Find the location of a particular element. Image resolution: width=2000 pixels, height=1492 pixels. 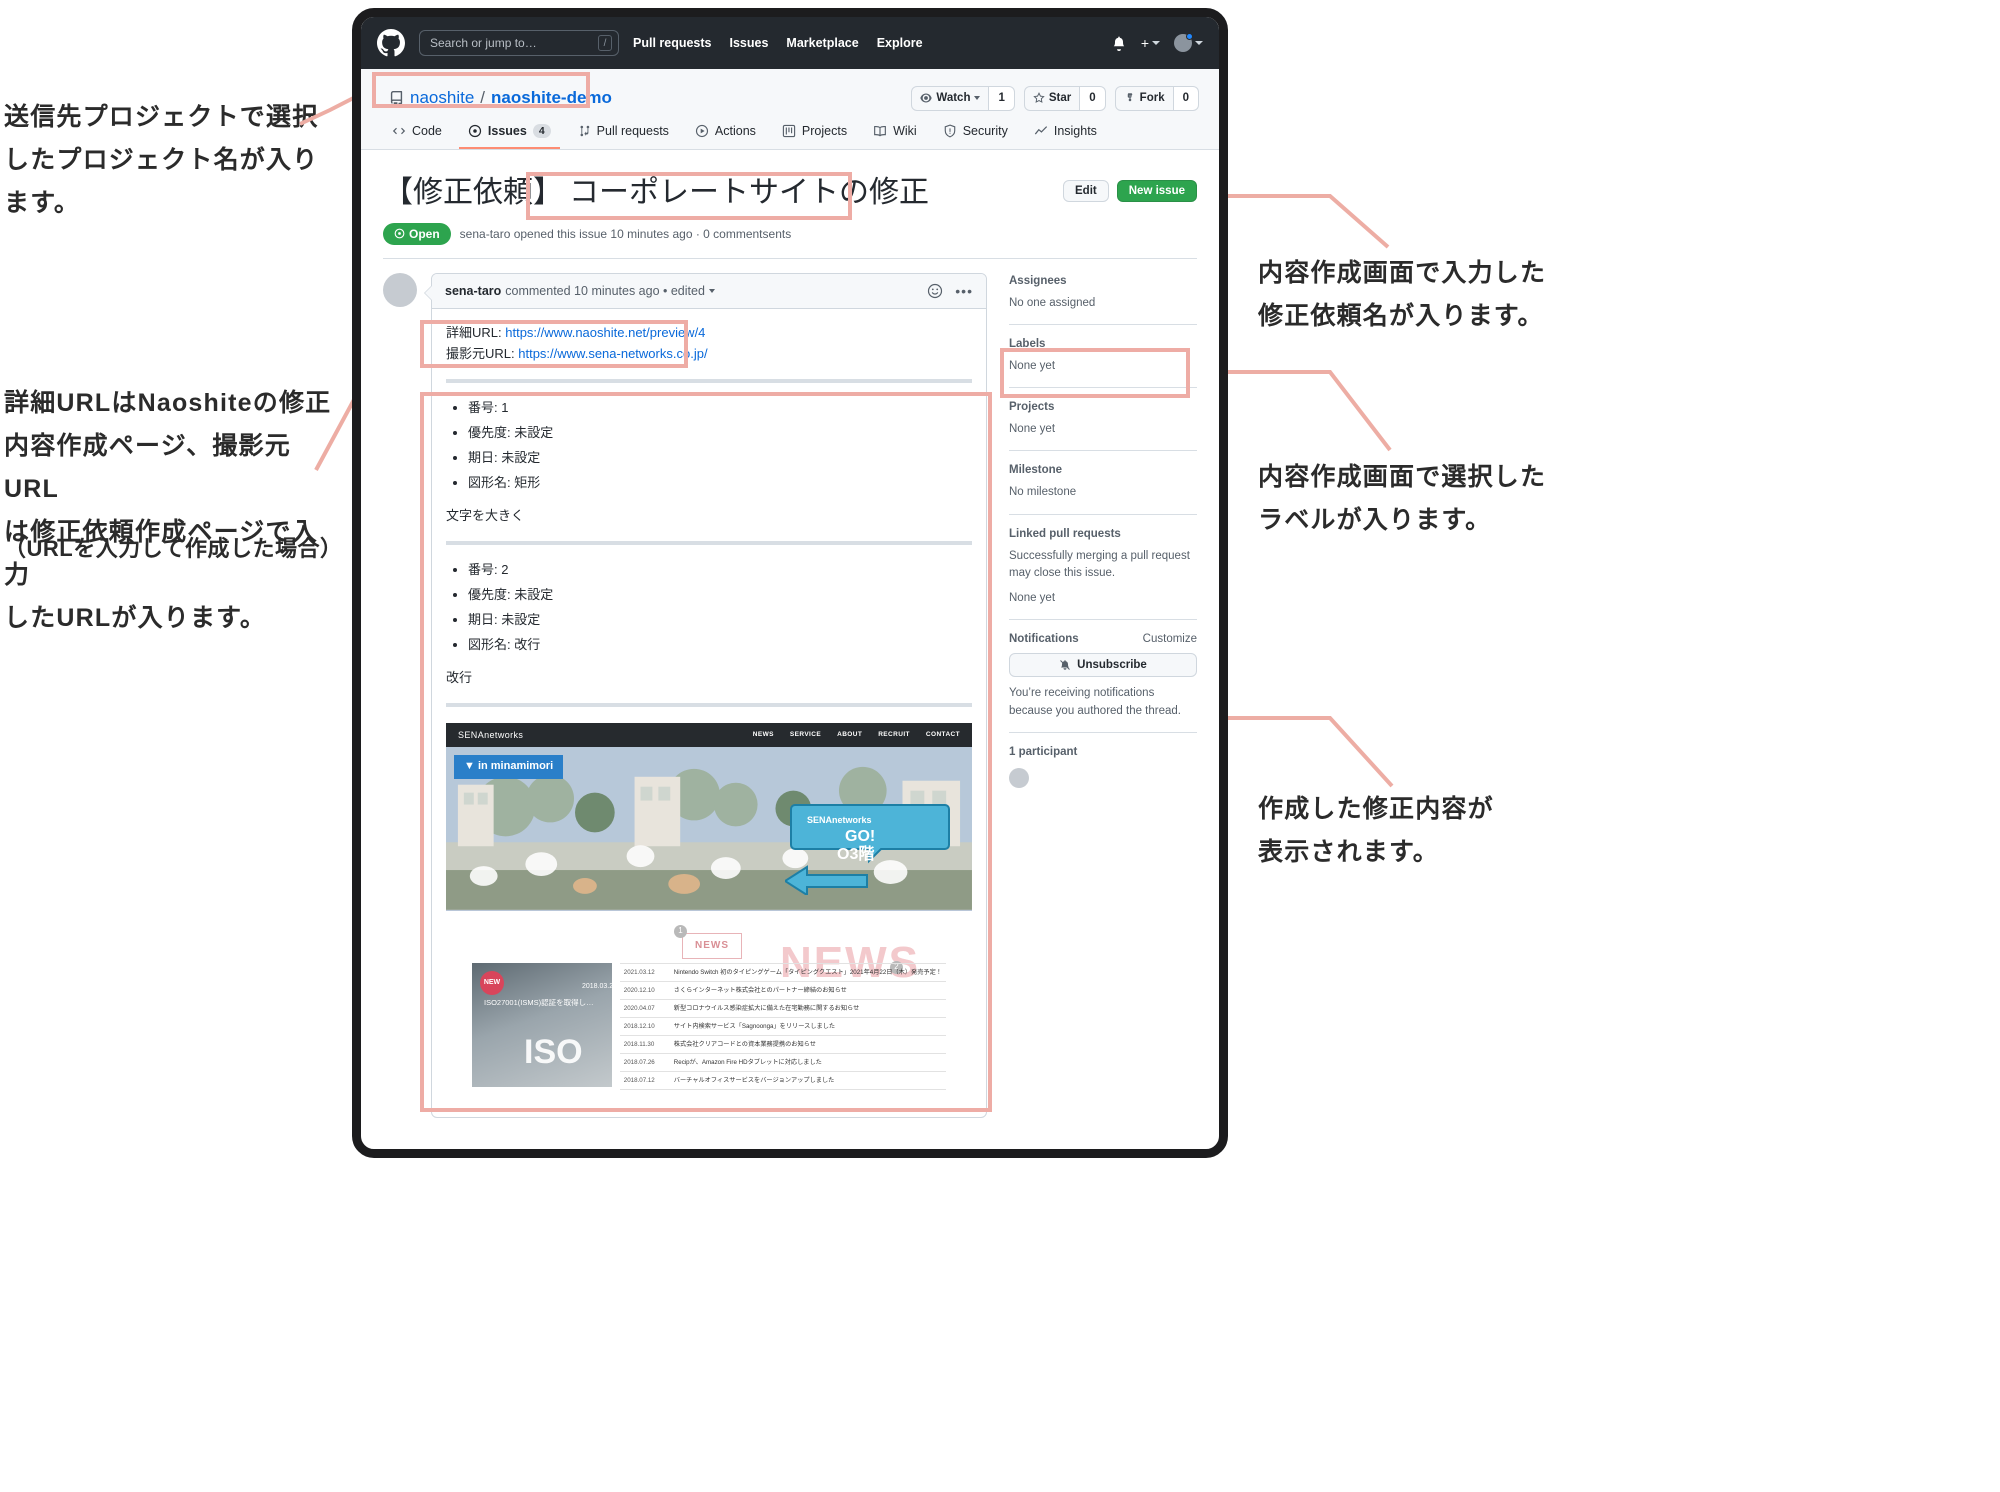

news-list-item: 2020.04.07 新型コロナウイルス感染症拡大に備えた在宅勤務に関するお知らせ is located at coordinates (782, 1009).